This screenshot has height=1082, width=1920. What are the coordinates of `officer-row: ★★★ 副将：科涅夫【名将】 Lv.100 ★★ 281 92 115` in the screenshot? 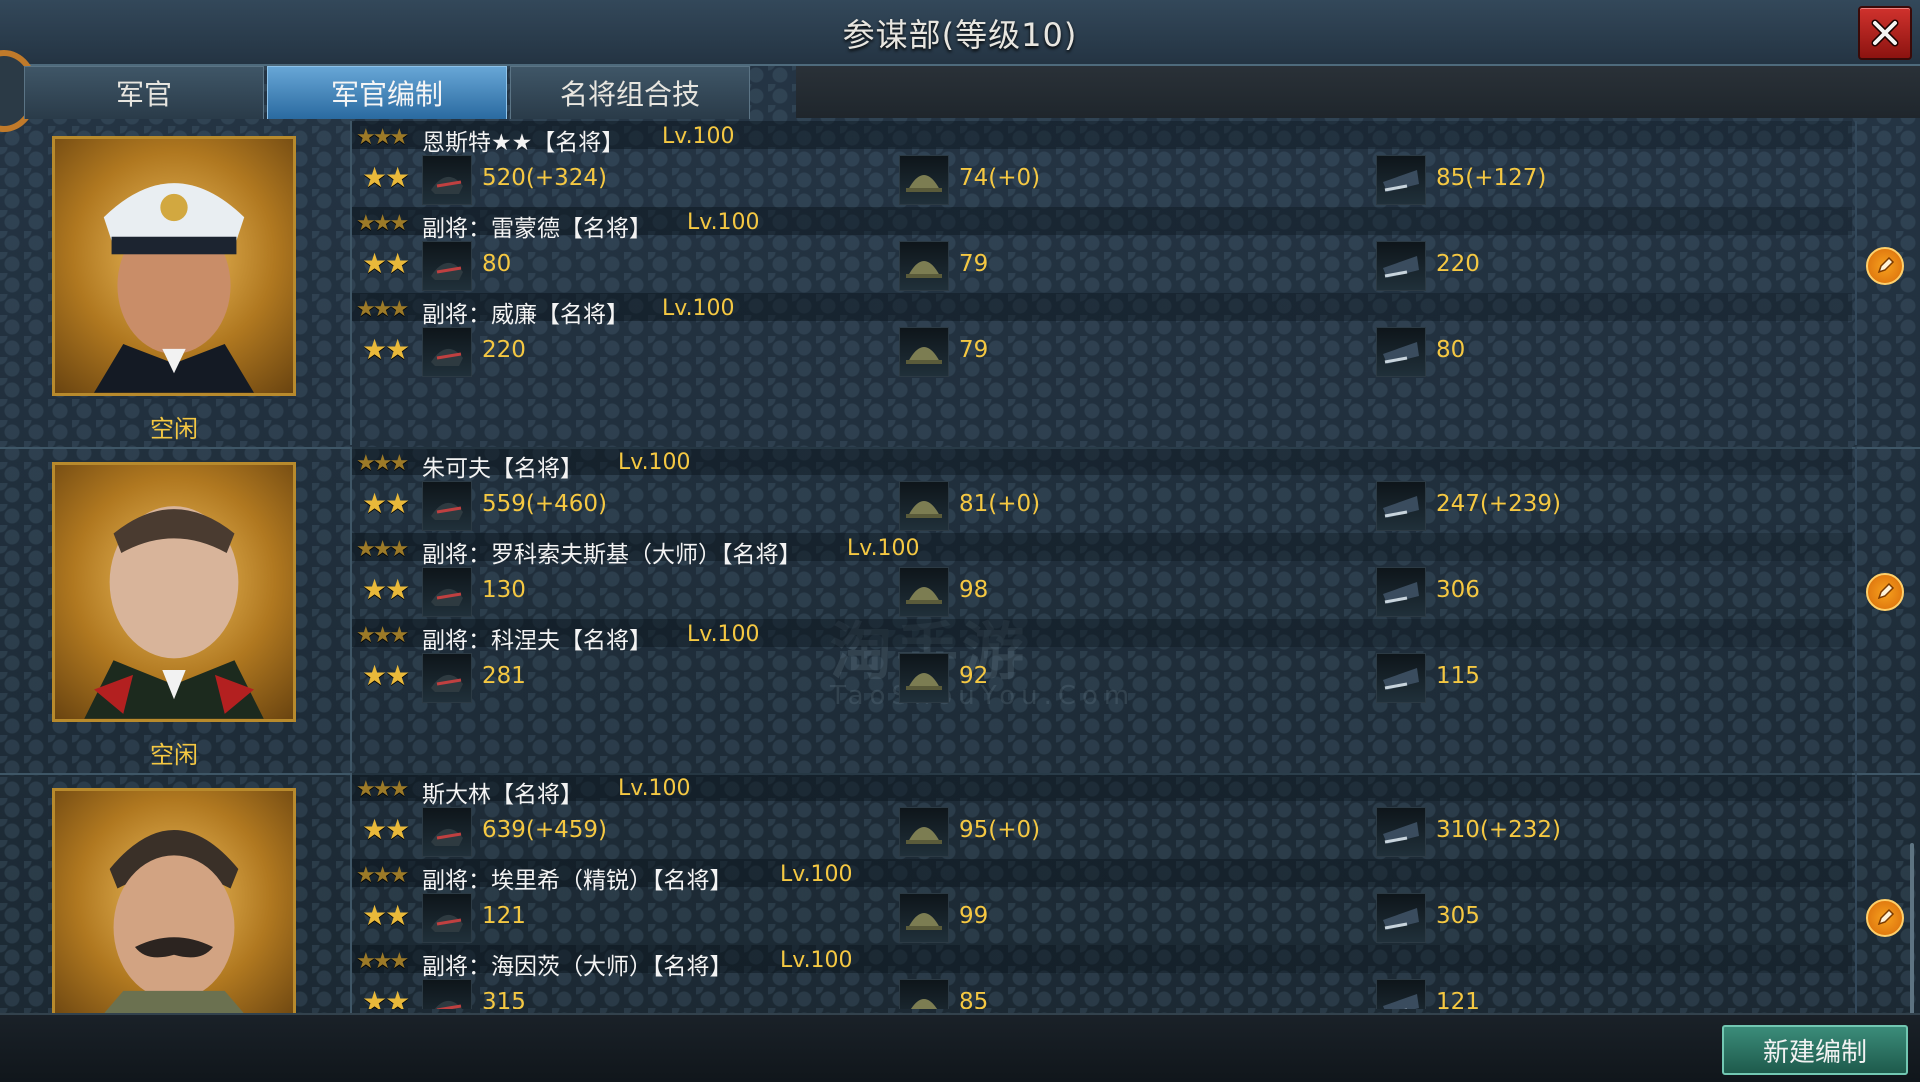 It's located at (1102, 662).